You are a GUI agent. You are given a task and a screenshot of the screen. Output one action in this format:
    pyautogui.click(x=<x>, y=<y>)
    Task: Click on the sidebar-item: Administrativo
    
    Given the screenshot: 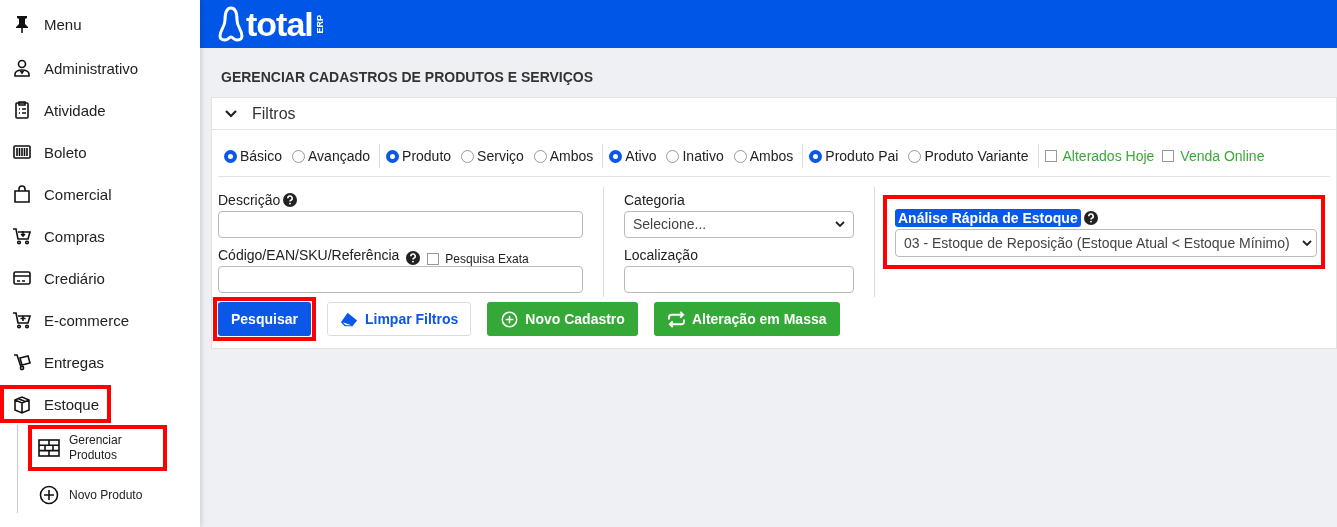 What is the action you would take?
    pyautogui.click(x=75, y=68)
    